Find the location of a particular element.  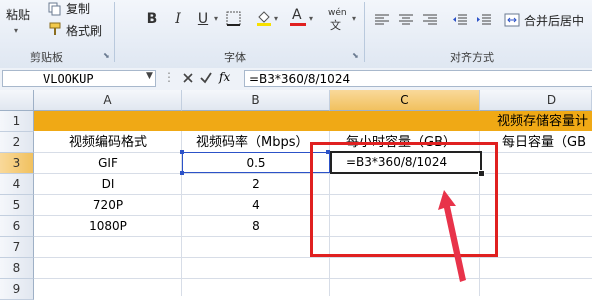

merge-center-button: 合并后居中 is located at coordinates (548, 20).